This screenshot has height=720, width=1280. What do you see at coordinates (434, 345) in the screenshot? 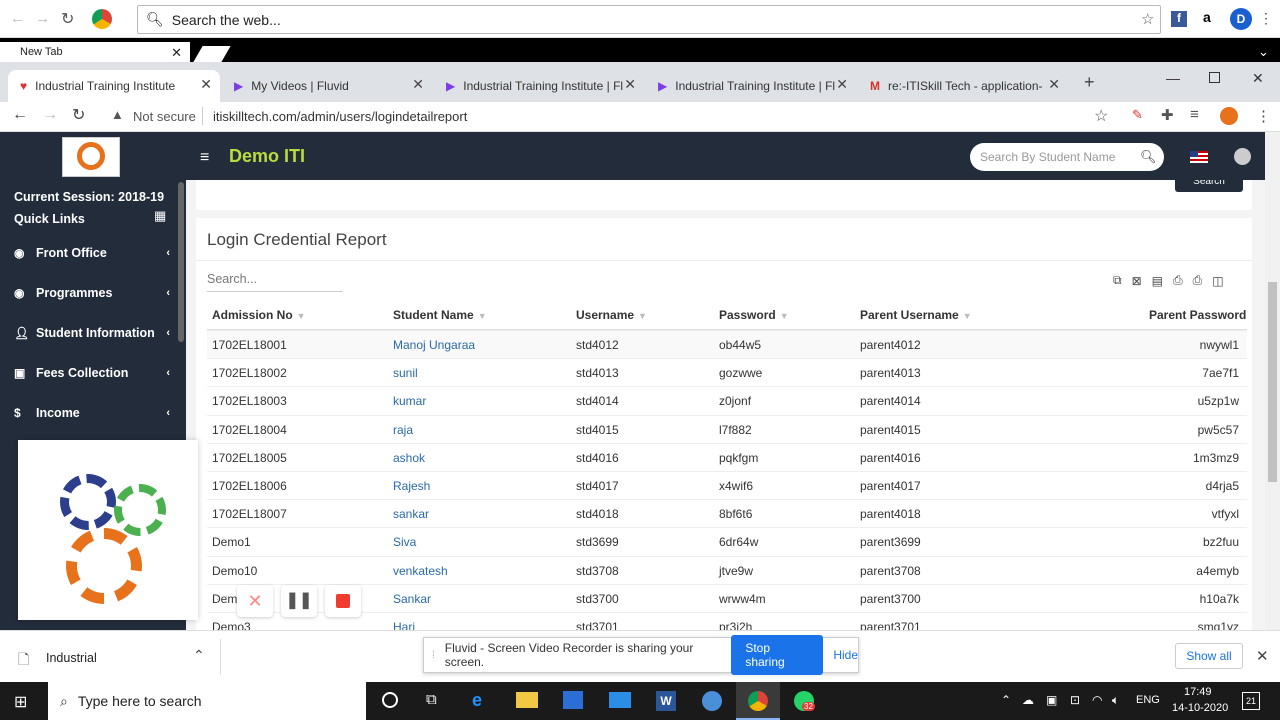
I see `cell-student-name: Manoj Ungaraa` at bounding box center [434, 345].